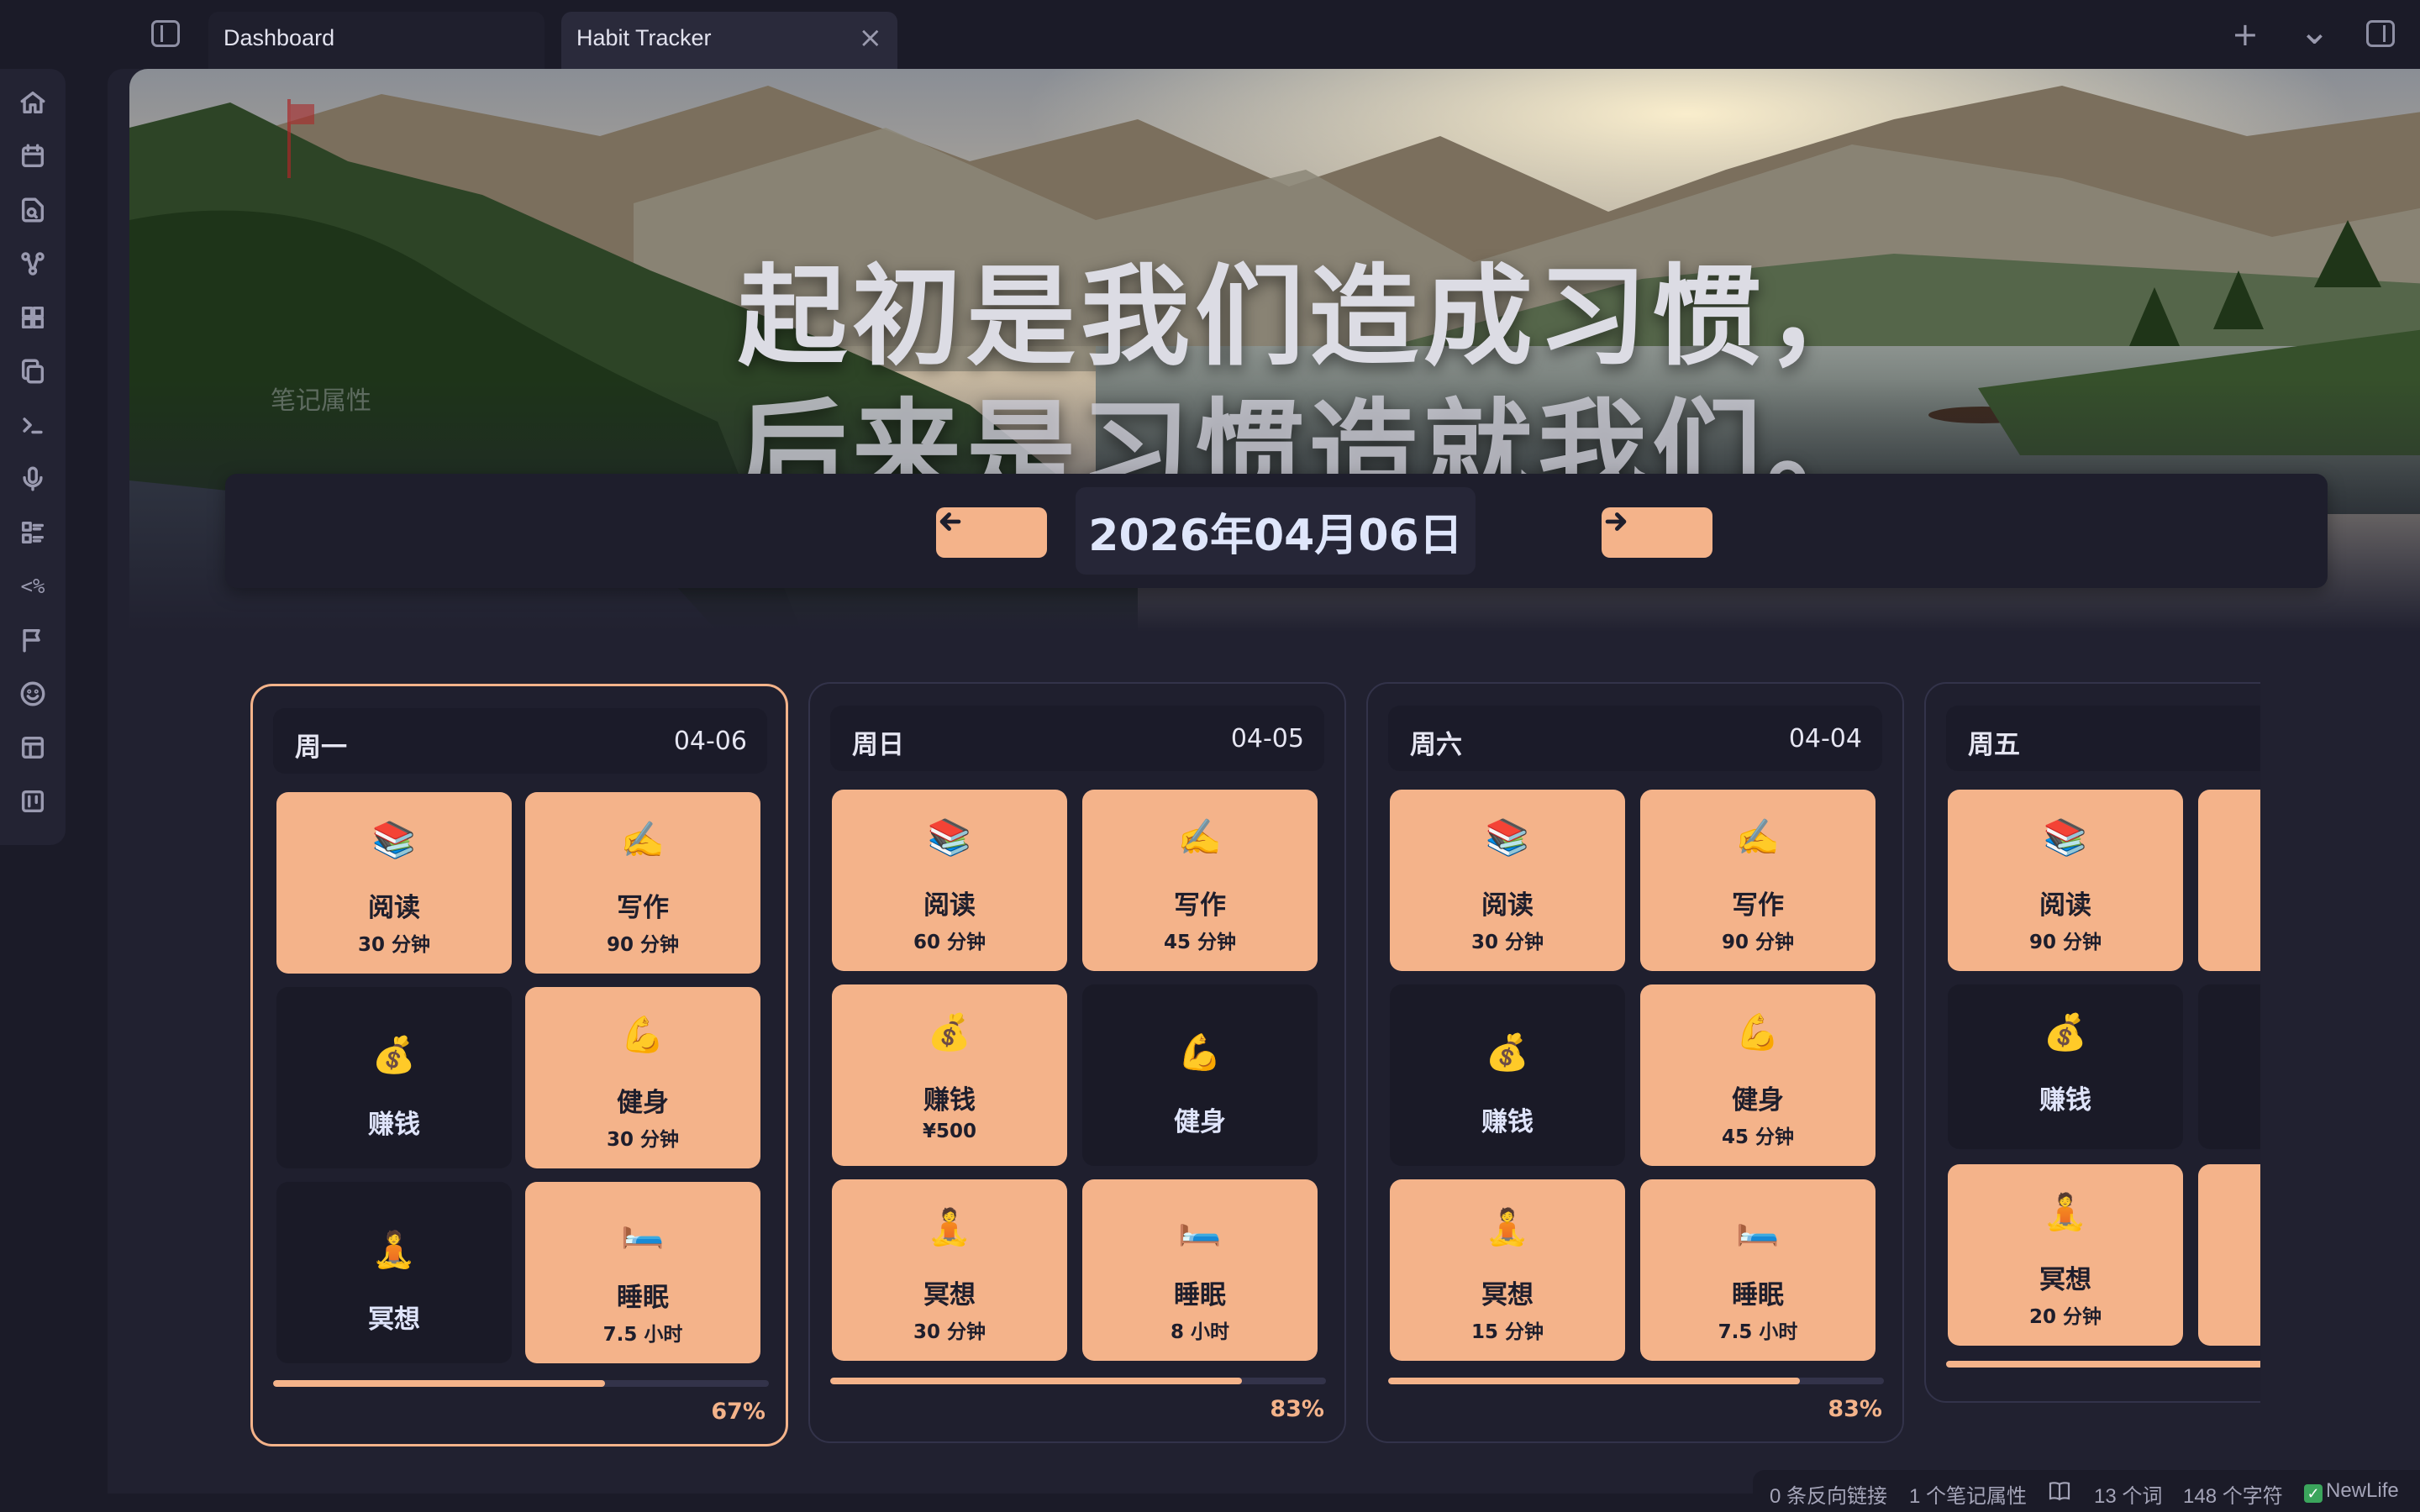 The width and height of the screenshot is (2420, 1512). Describe the element at coordinates (2351, 1491) in the screenshot. I see `newlife-plugin-status: ✓ NewLife` at that location.